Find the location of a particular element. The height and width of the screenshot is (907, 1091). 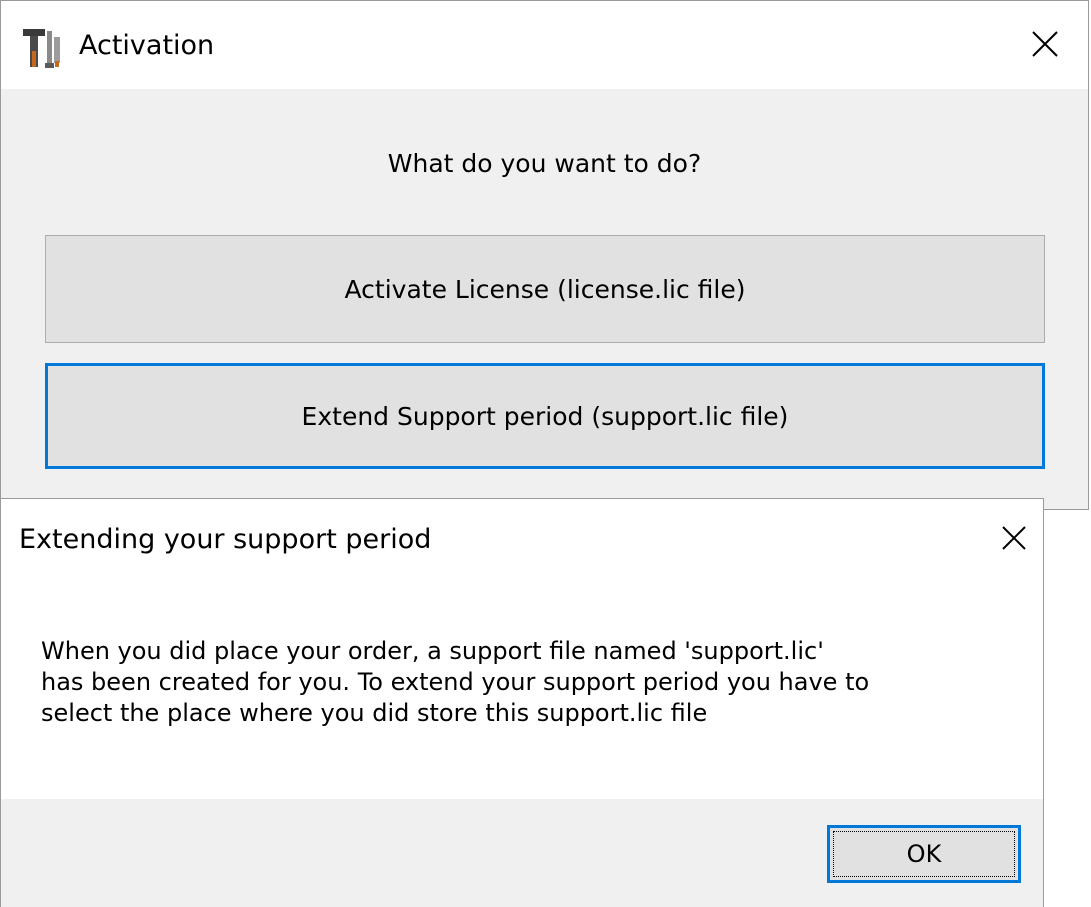

message-box-title: Extending your support period is located at coordinates (225, 539).